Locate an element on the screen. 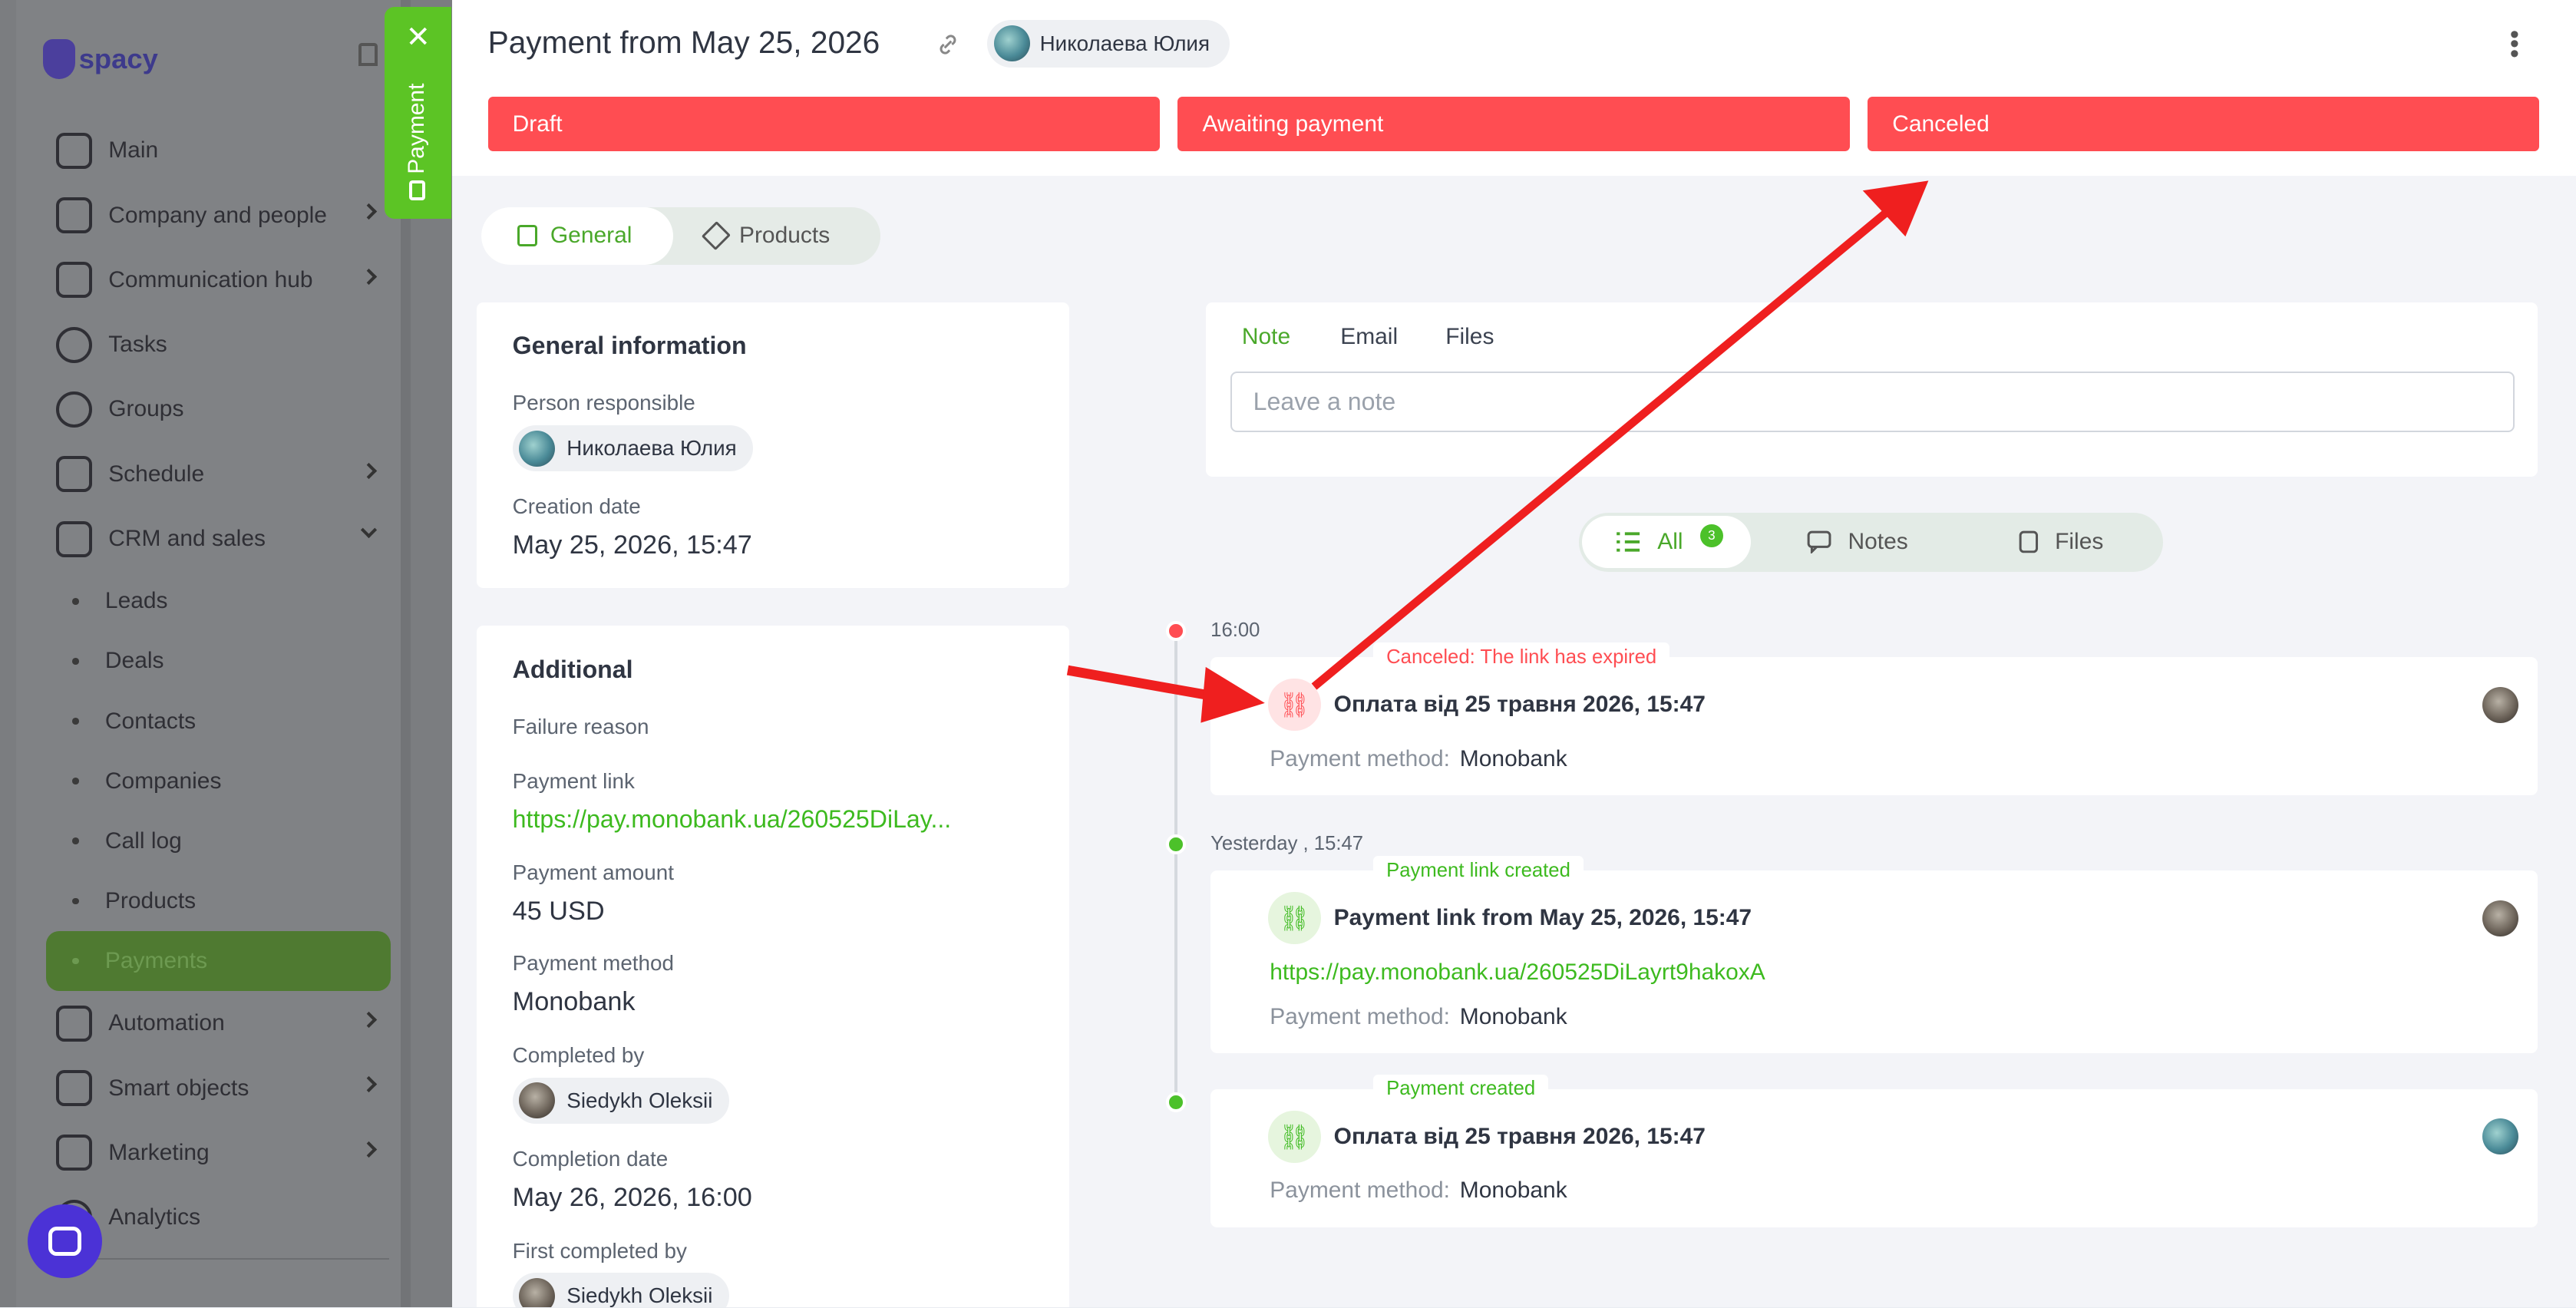 This screenshot has width=2576, height=1308. sidebar-item-label: Company and people is located at coordinates (217, 215).